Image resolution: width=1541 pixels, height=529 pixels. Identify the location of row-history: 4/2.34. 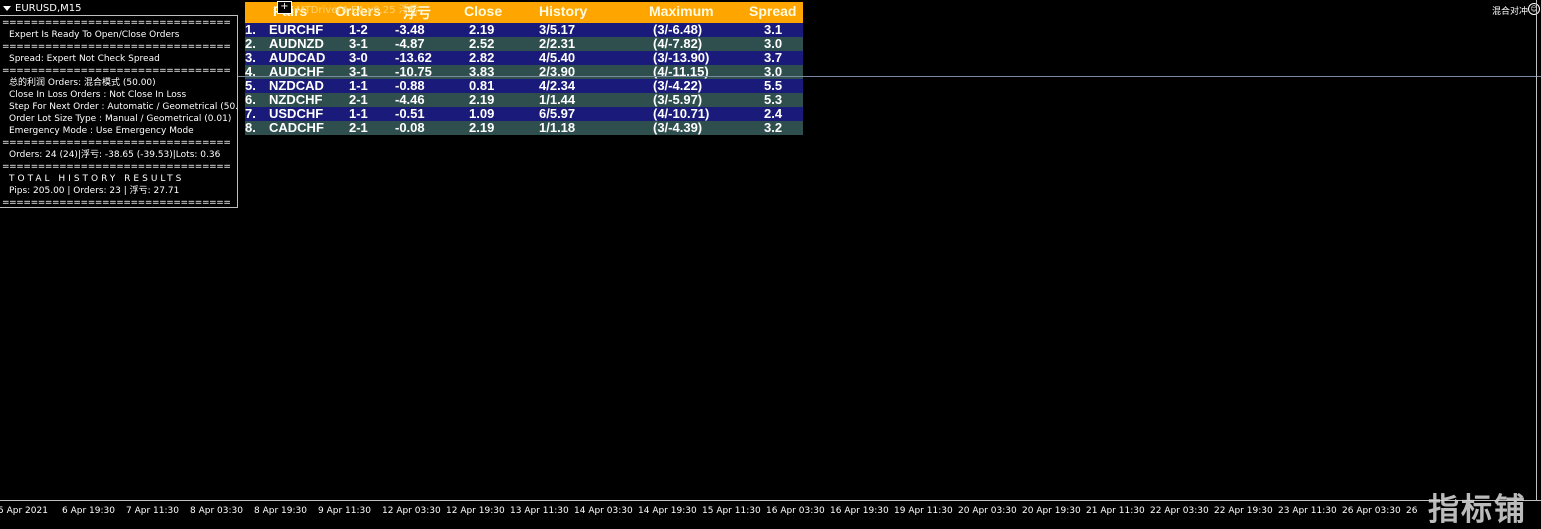
(557, 85).